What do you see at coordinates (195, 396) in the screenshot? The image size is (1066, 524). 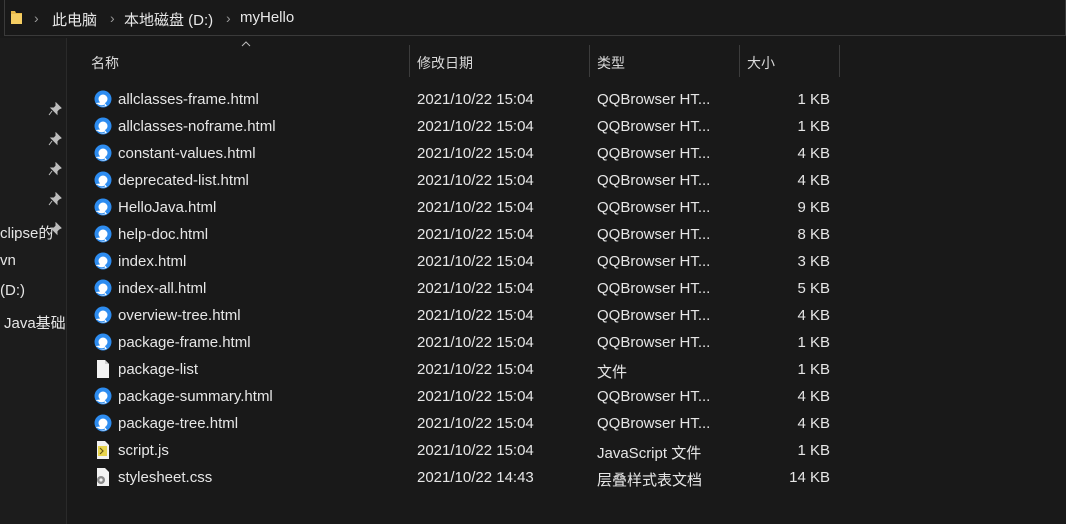 I see `file-name-cell: package-summary.html` at bounding box center [195, 396].